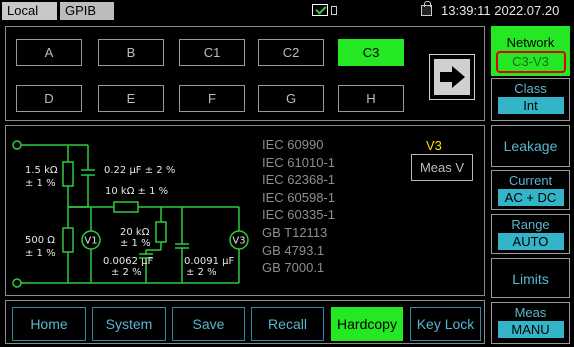 The height and width of the screenshot is (347, 574). Describe the element at coordinates (87, 11) in the screenshot. I see `gpib-indicator: GPIB` at that location.